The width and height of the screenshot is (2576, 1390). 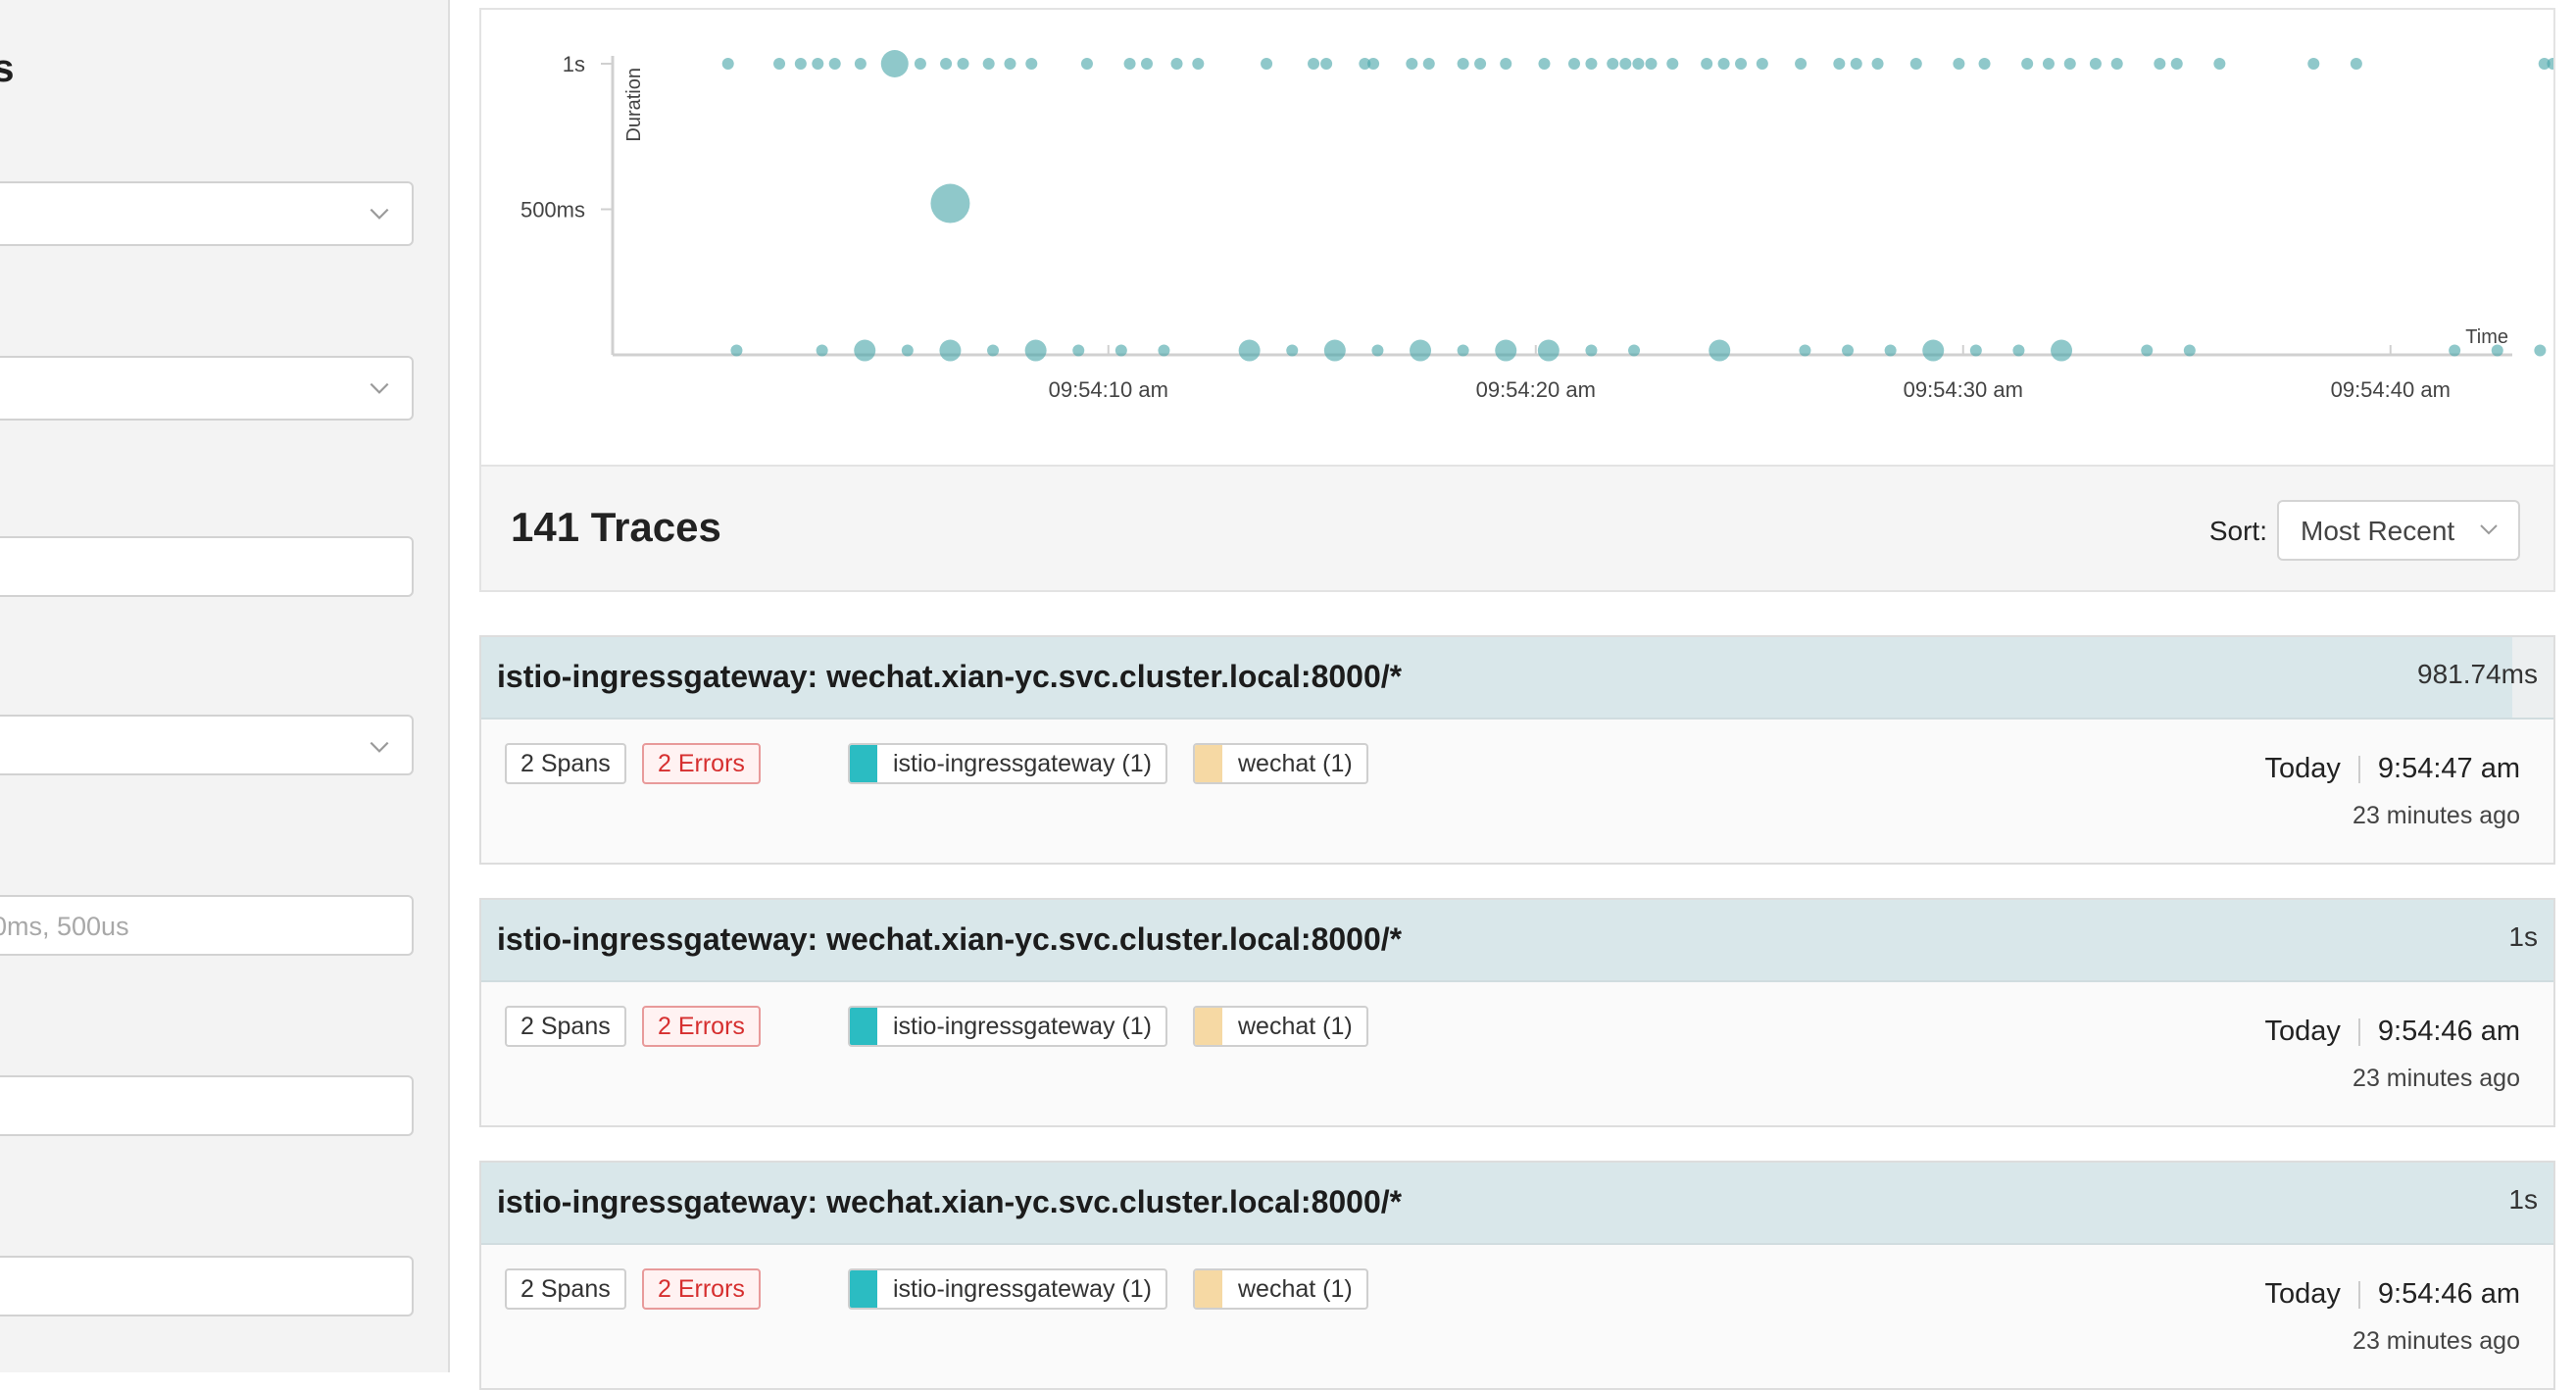 What do you see at coordinates (207, 925) in the screenshot?
I see `min-duration-input: 0ms, 500us` at bounding box center [207, 925].